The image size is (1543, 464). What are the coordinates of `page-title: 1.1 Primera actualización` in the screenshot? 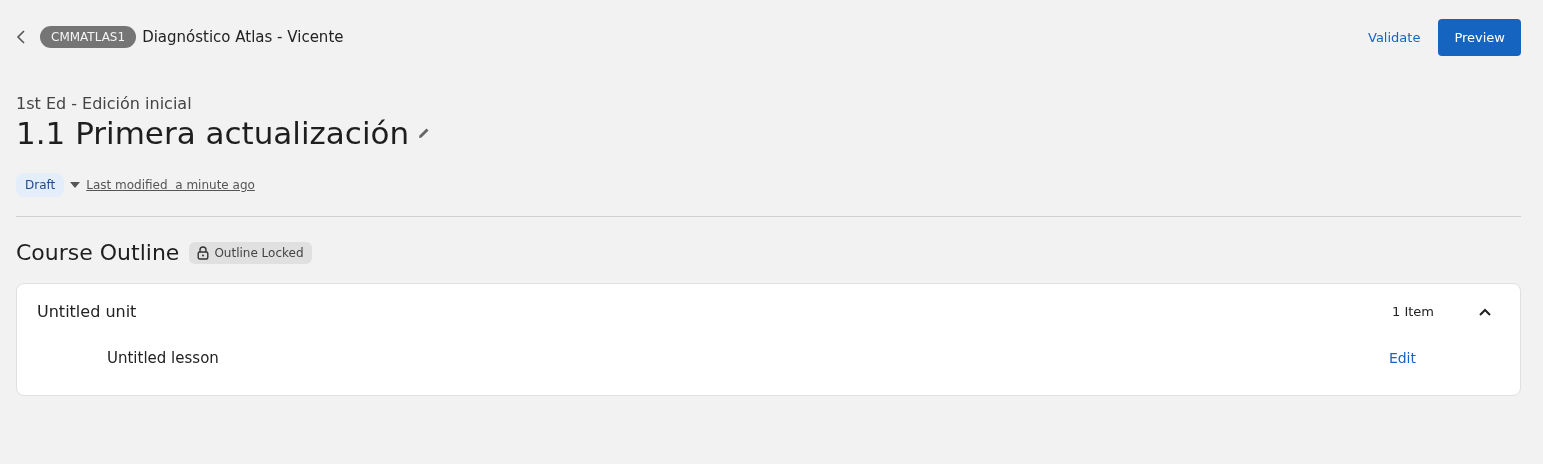 It's located at (213, 133).